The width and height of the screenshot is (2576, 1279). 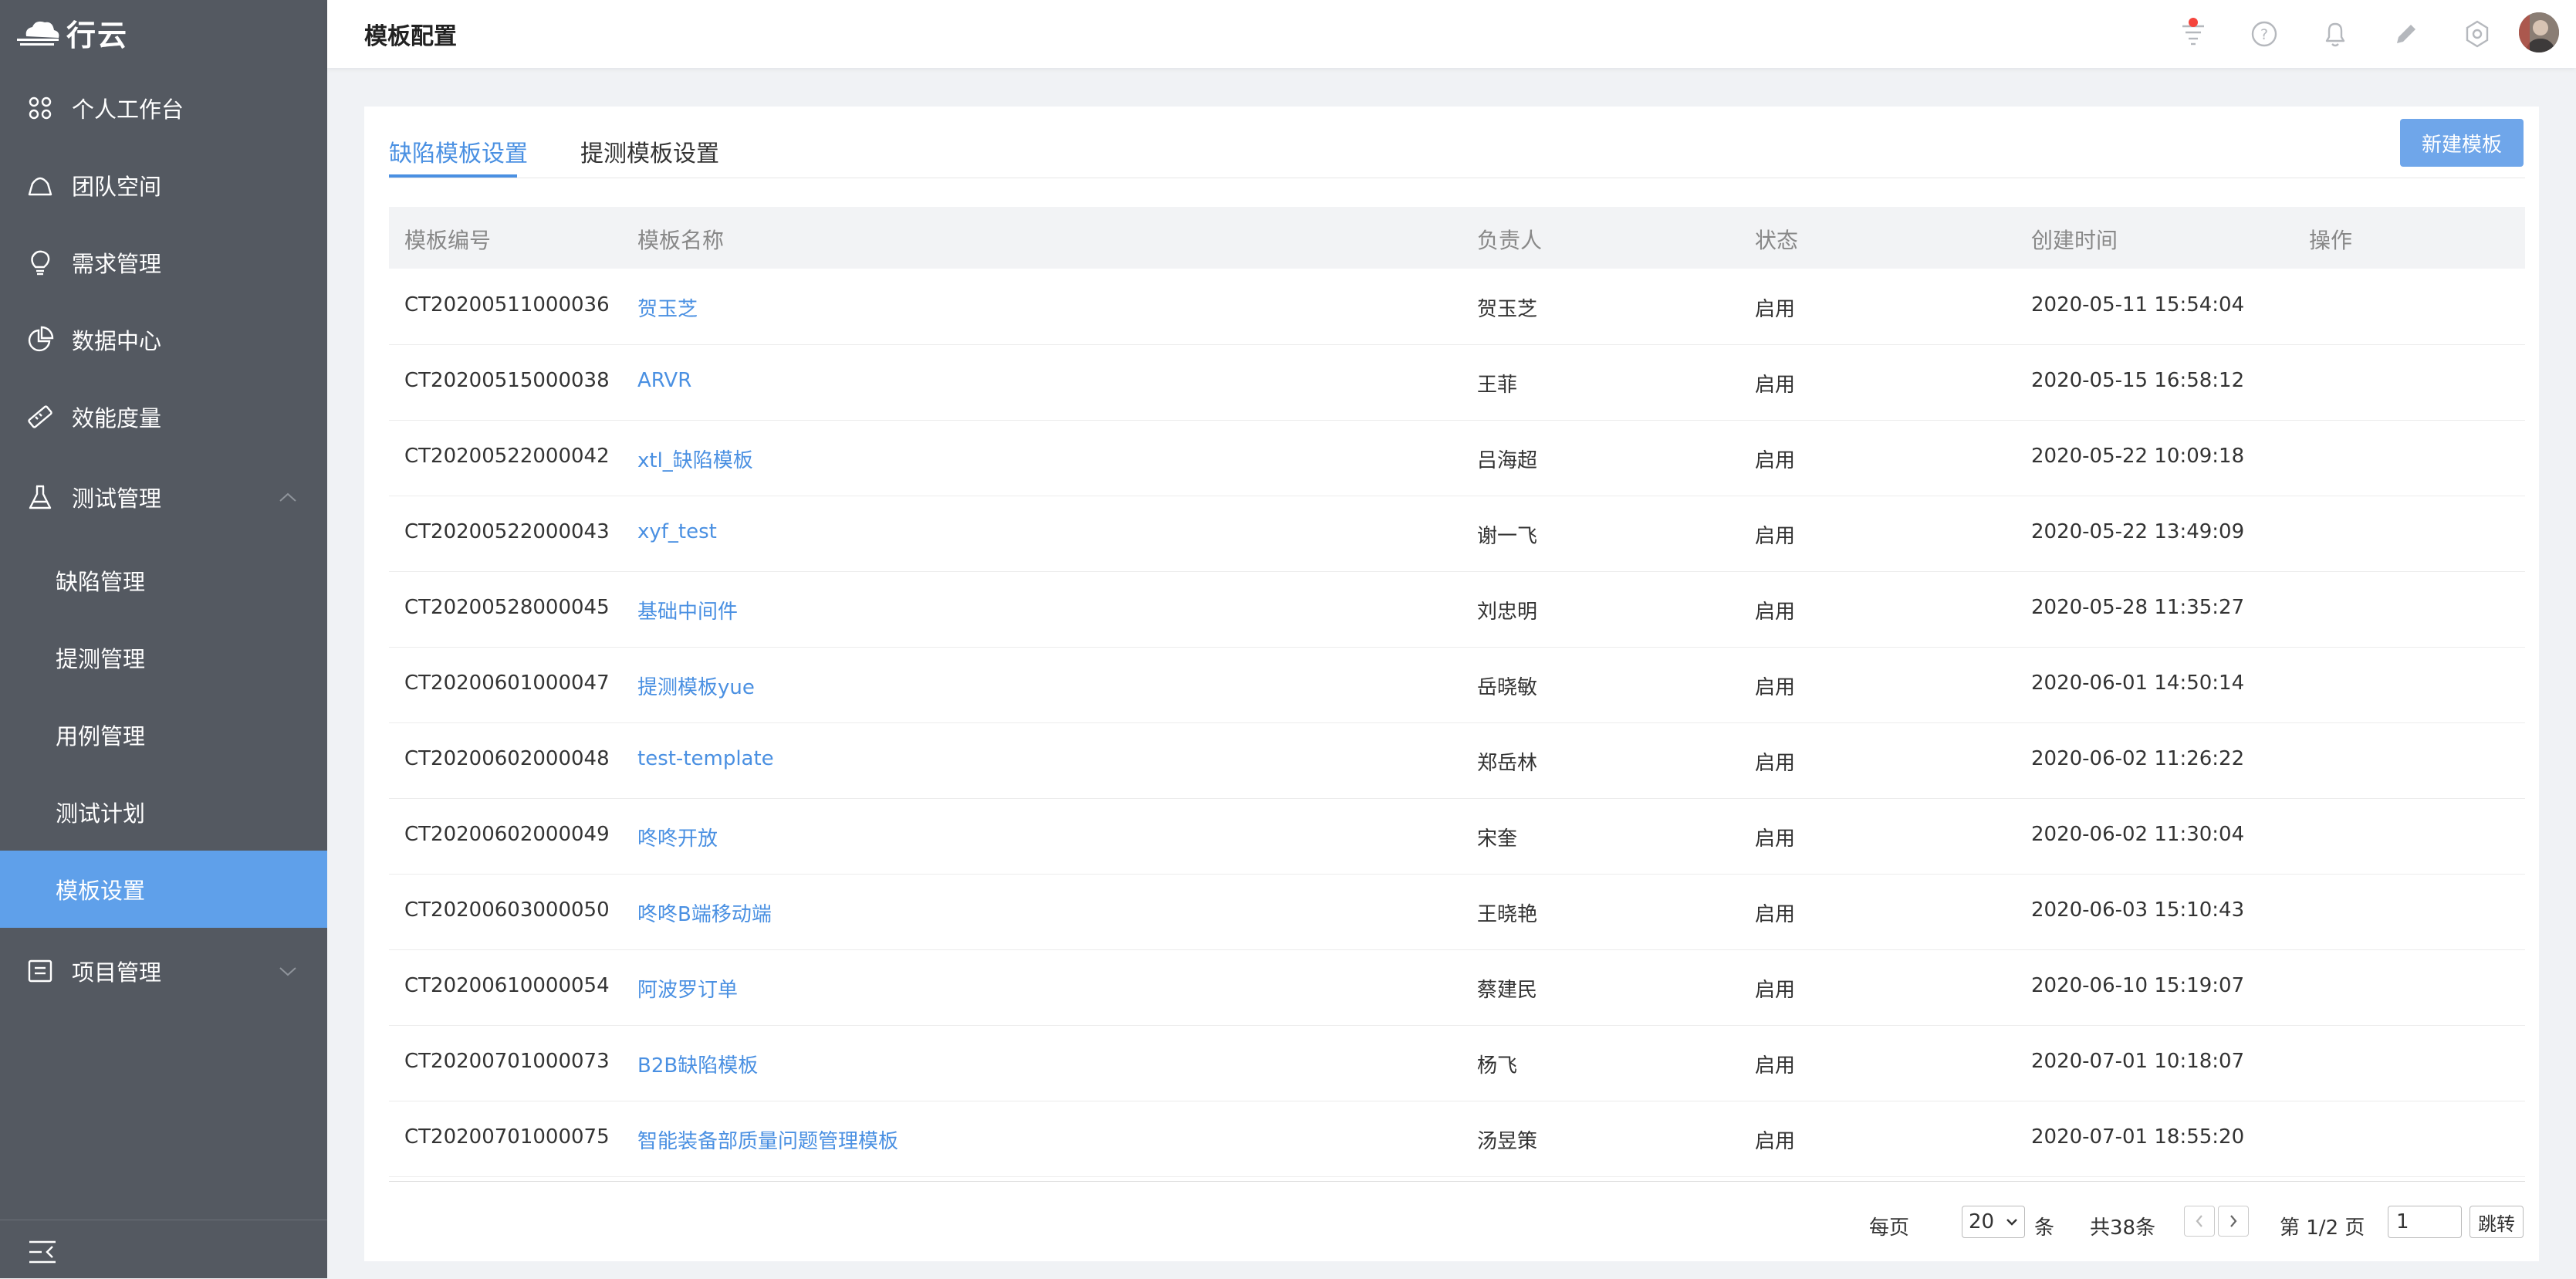 What do you see at coordinates (507, 910) in the screenshot?
I see `cell-template-id: CT20200603000050` at bounding box center [507, 910].